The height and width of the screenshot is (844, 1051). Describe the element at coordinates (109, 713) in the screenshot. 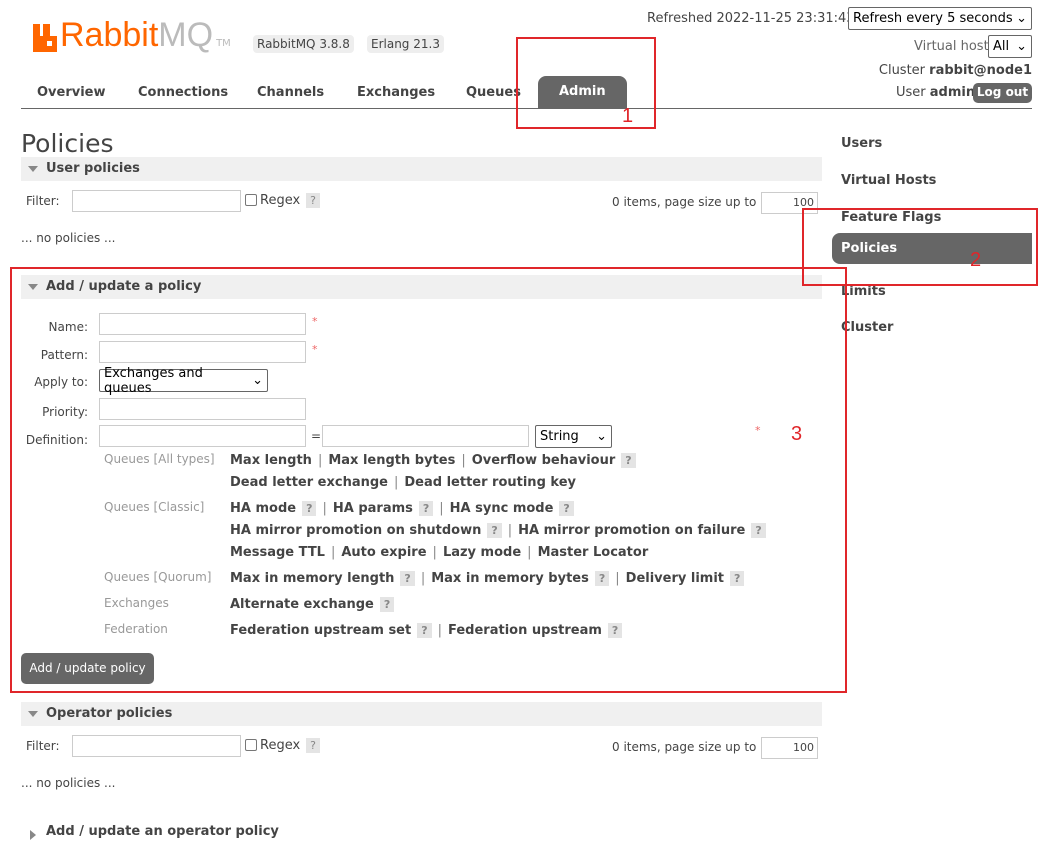

I see `section-title: Operator policies` at that location.